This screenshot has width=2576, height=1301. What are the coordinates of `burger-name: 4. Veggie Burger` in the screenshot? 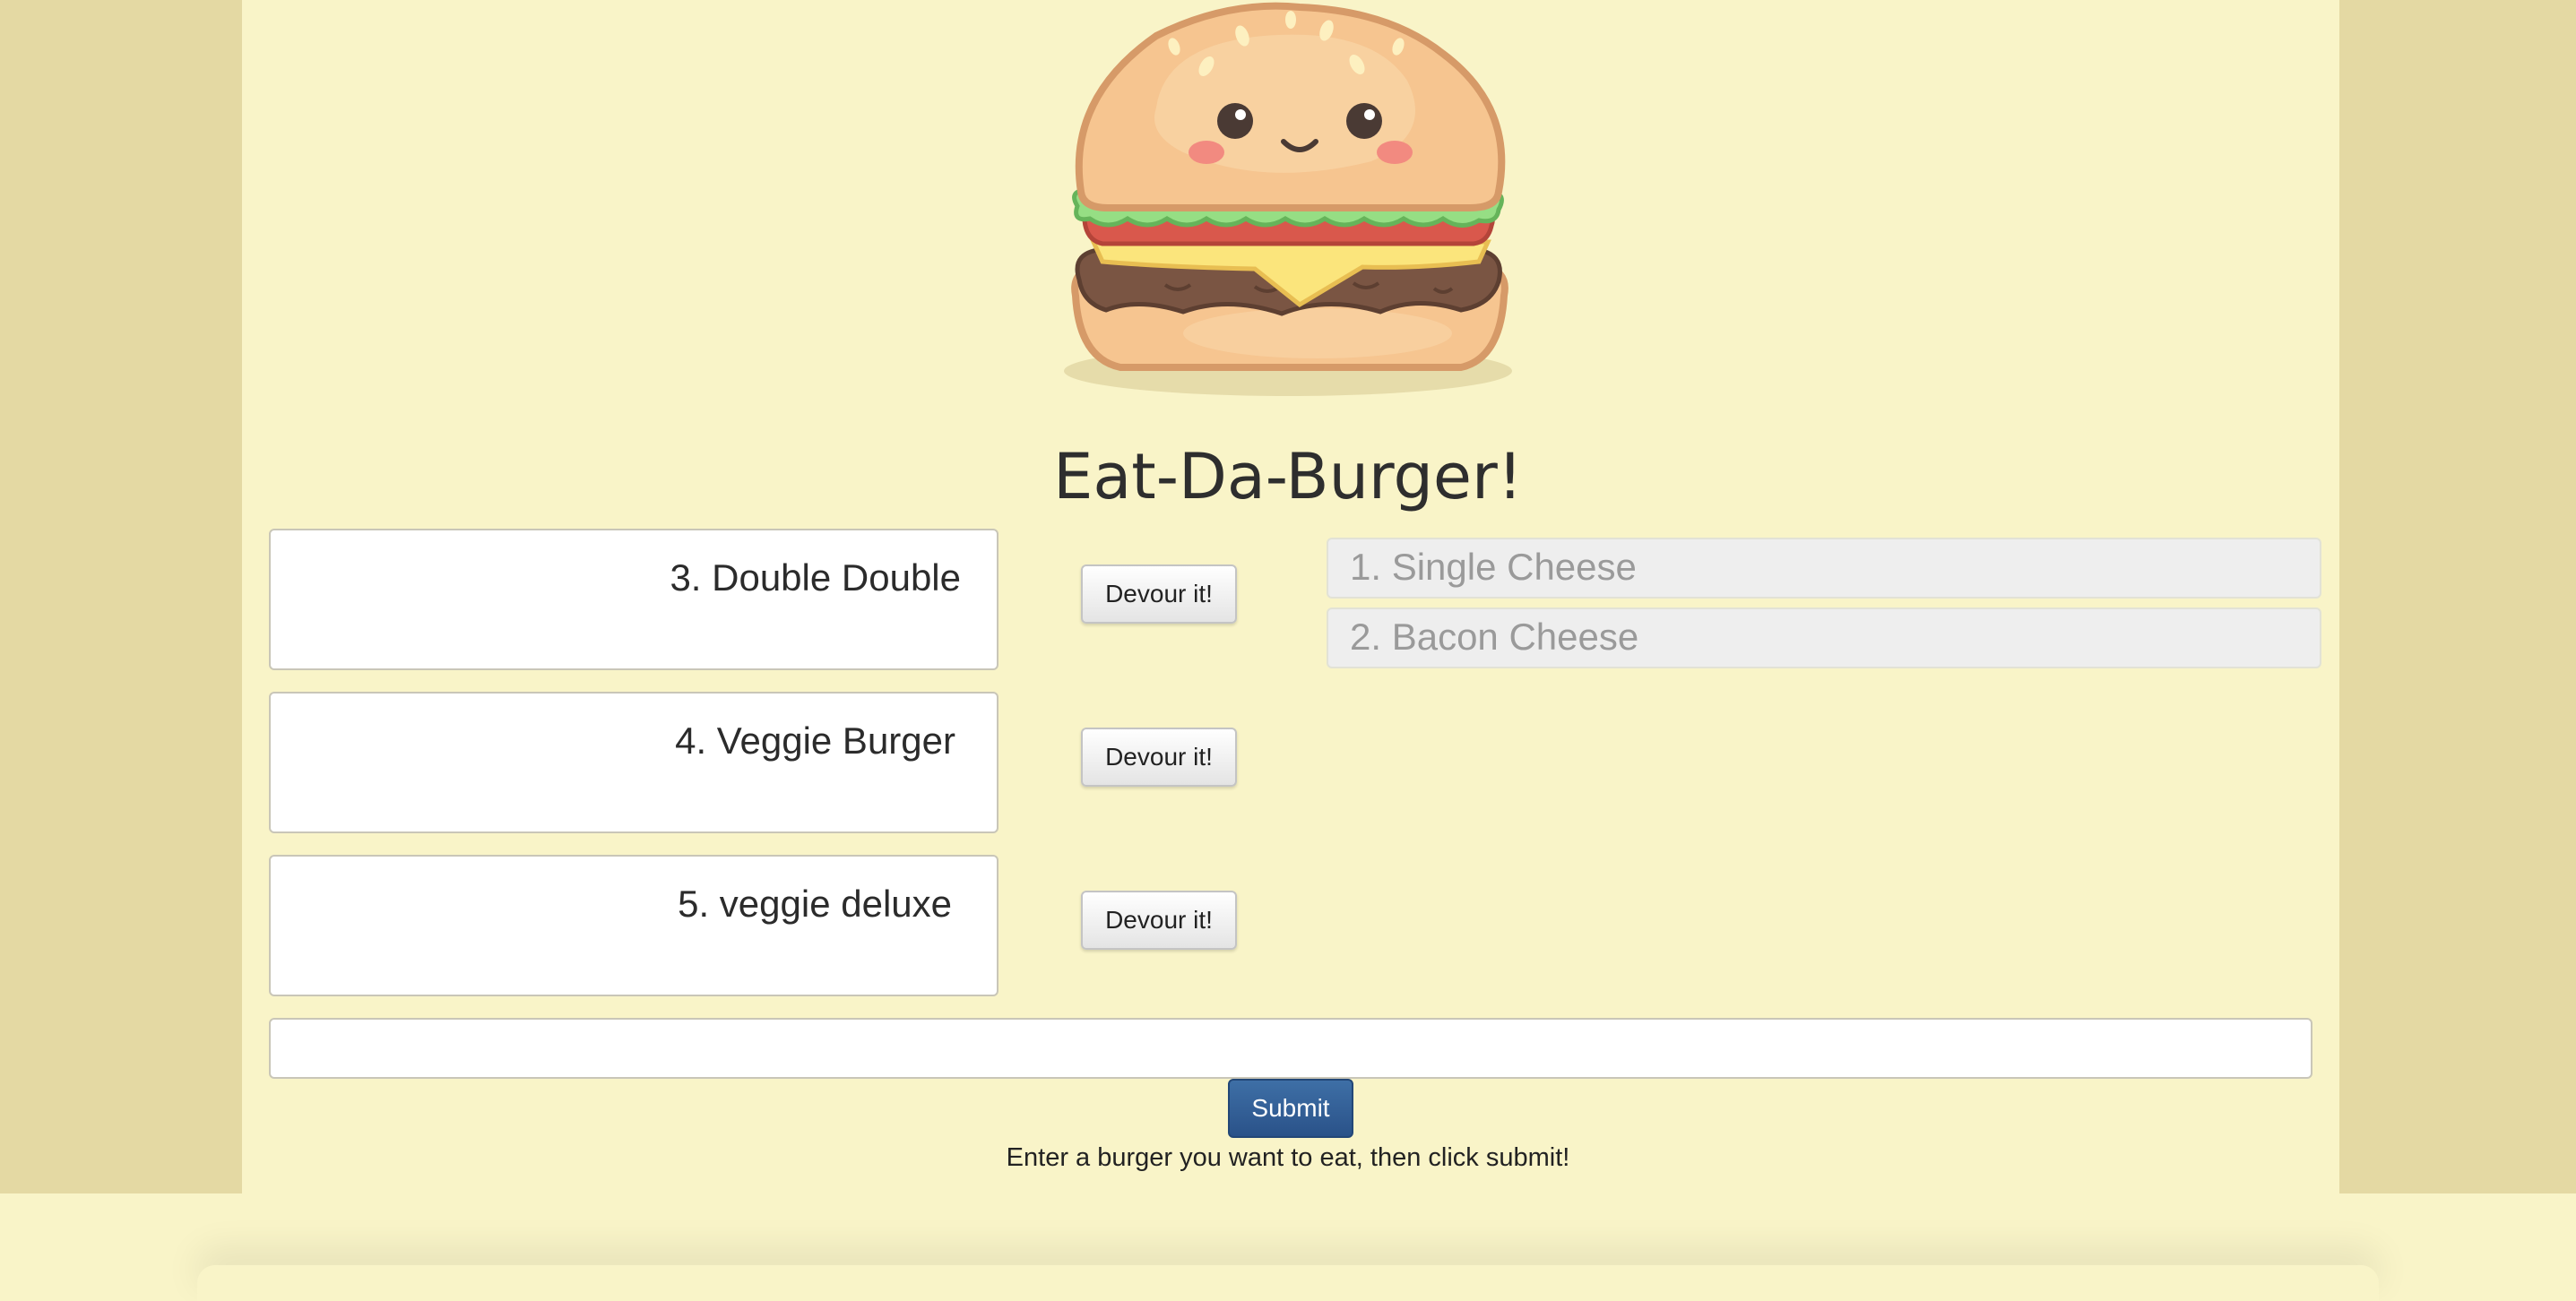 It's located at (815, 740).